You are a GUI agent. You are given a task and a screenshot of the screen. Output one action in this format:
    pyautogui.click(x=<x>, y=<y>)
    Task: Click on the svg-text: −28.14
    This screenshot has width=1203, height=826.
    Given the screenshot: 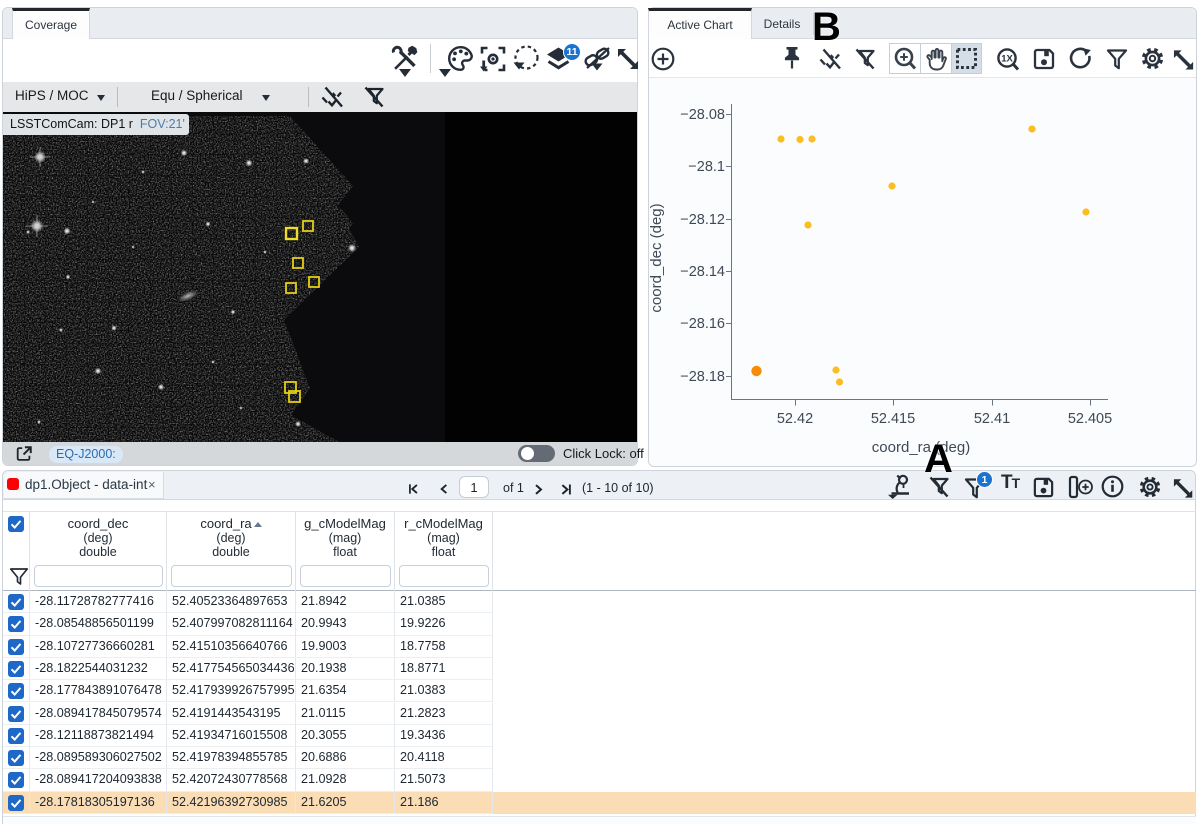 What is the action you would take?
    pyautogui.click(x=702, y=272)
    